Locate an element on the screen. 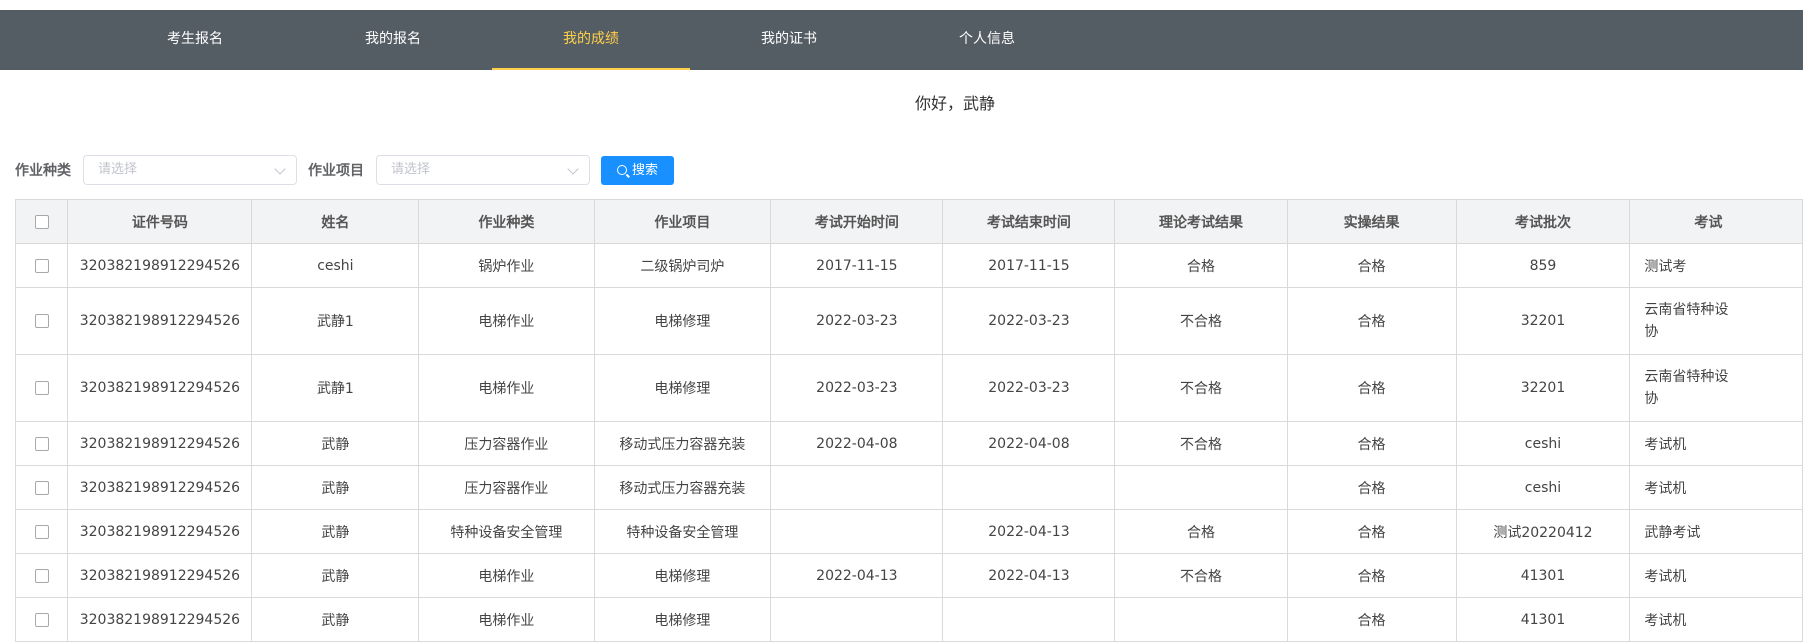 The width and height of the screenshot is (1803, 642). category-select: 请选择 is located at coordinates (190, 170).